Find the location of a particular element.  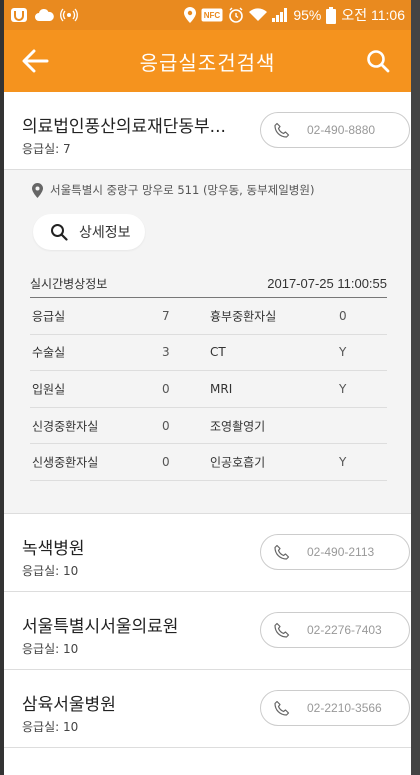

signal-icon is located at coordinates (280, 15).